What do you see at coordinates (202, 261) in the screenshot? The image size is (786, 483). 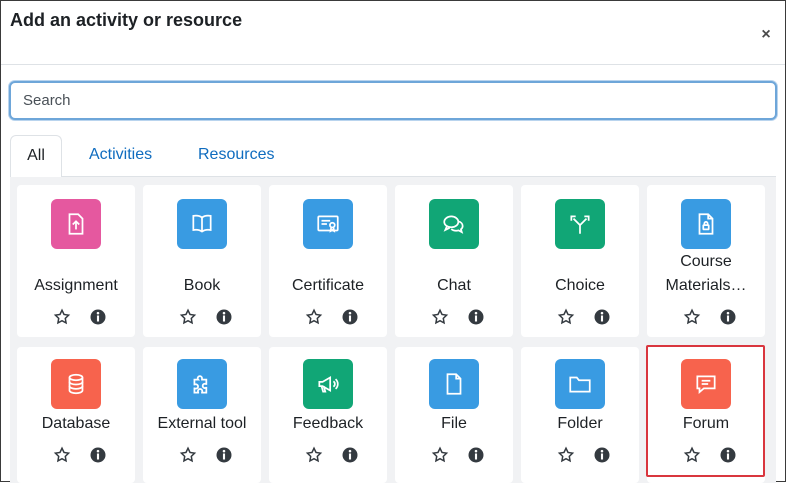 I see `activity-tile-book: Book` at bounding box center [202, 261].